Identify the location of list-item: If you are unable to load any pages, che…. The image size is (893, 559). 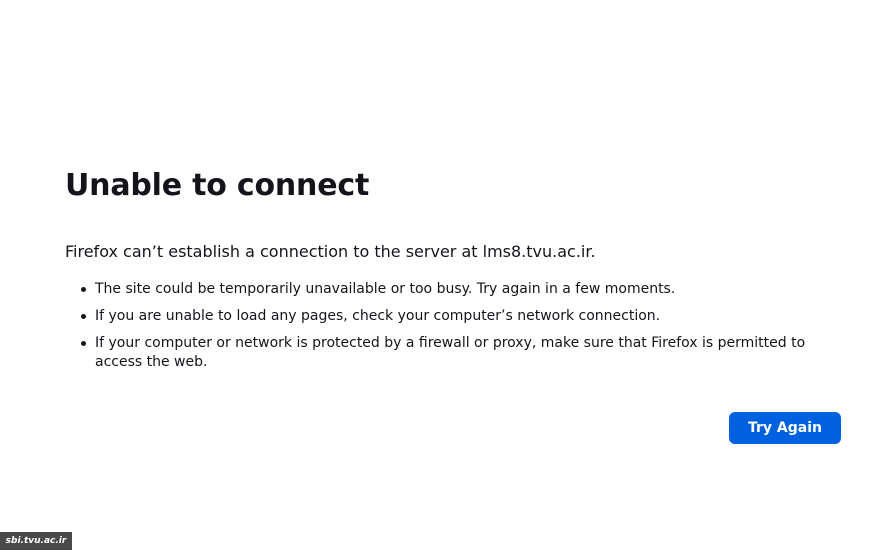
(461, 316).